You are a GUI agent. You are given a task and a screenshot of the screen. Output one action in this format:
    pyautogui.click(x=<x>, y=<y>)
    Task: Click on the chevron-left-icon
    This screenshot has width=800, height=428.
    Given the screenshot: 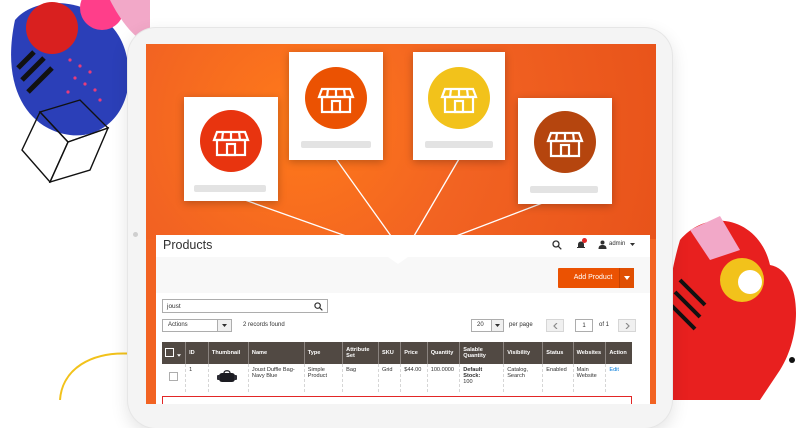 What is the action you would take?
    pyautogui.click(x=555, y=326)
    